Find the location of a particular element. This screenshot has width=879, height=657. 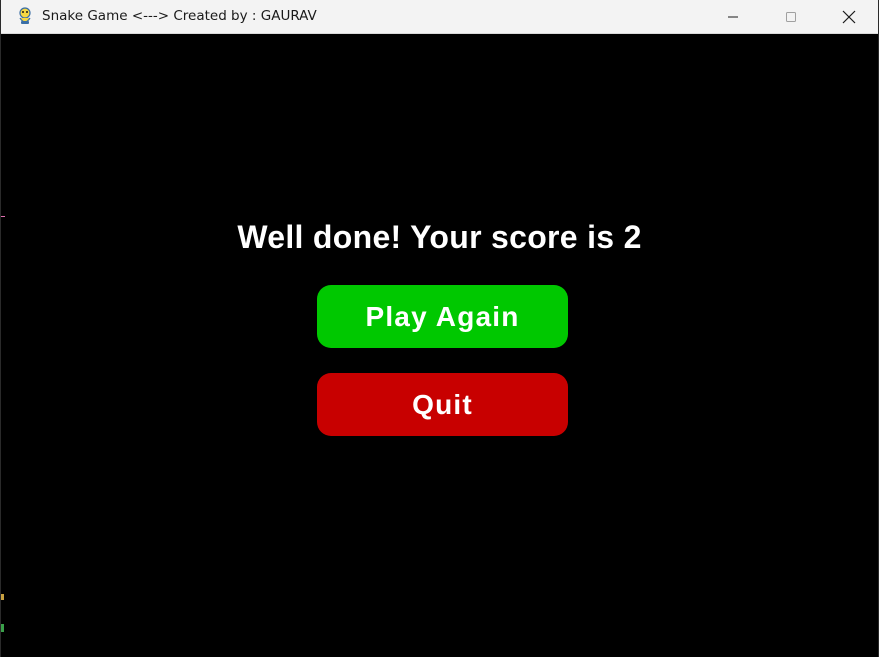

game-over-message: Well done! Your score is 2 is located at coordinates (439, 237).